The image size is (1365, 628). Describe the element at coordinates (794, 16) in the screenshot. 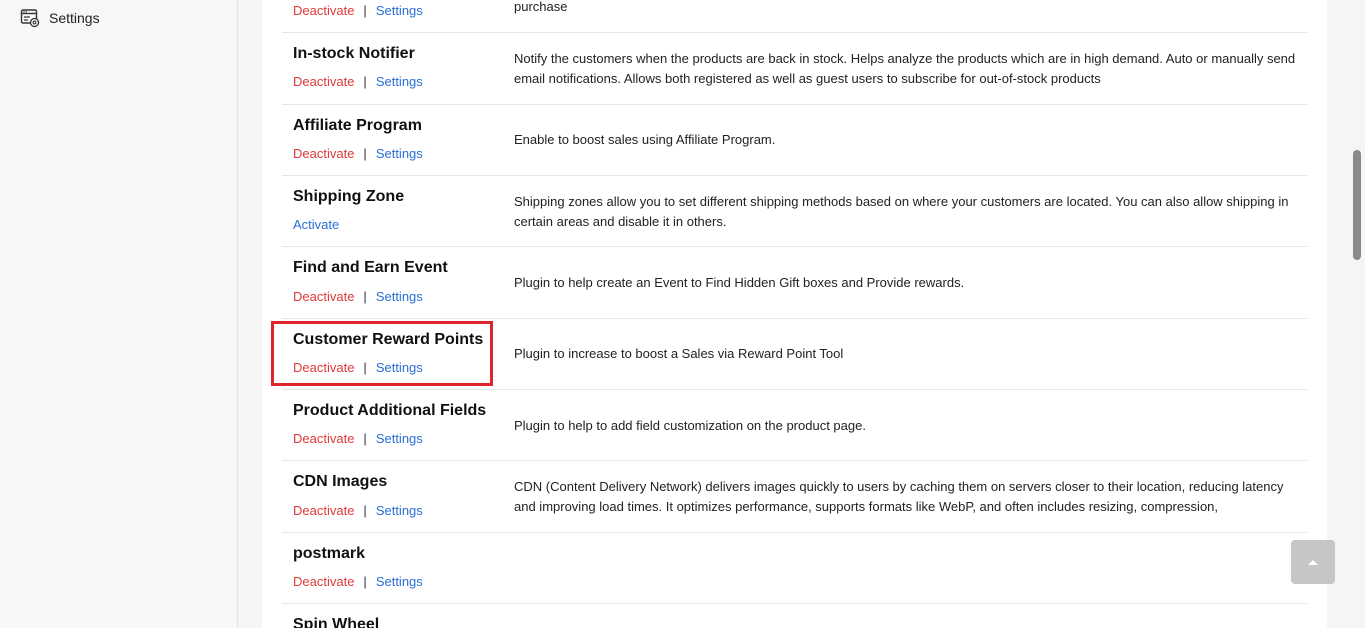

I see `plugin-row: Deactivate | Settings purchase` at that location.